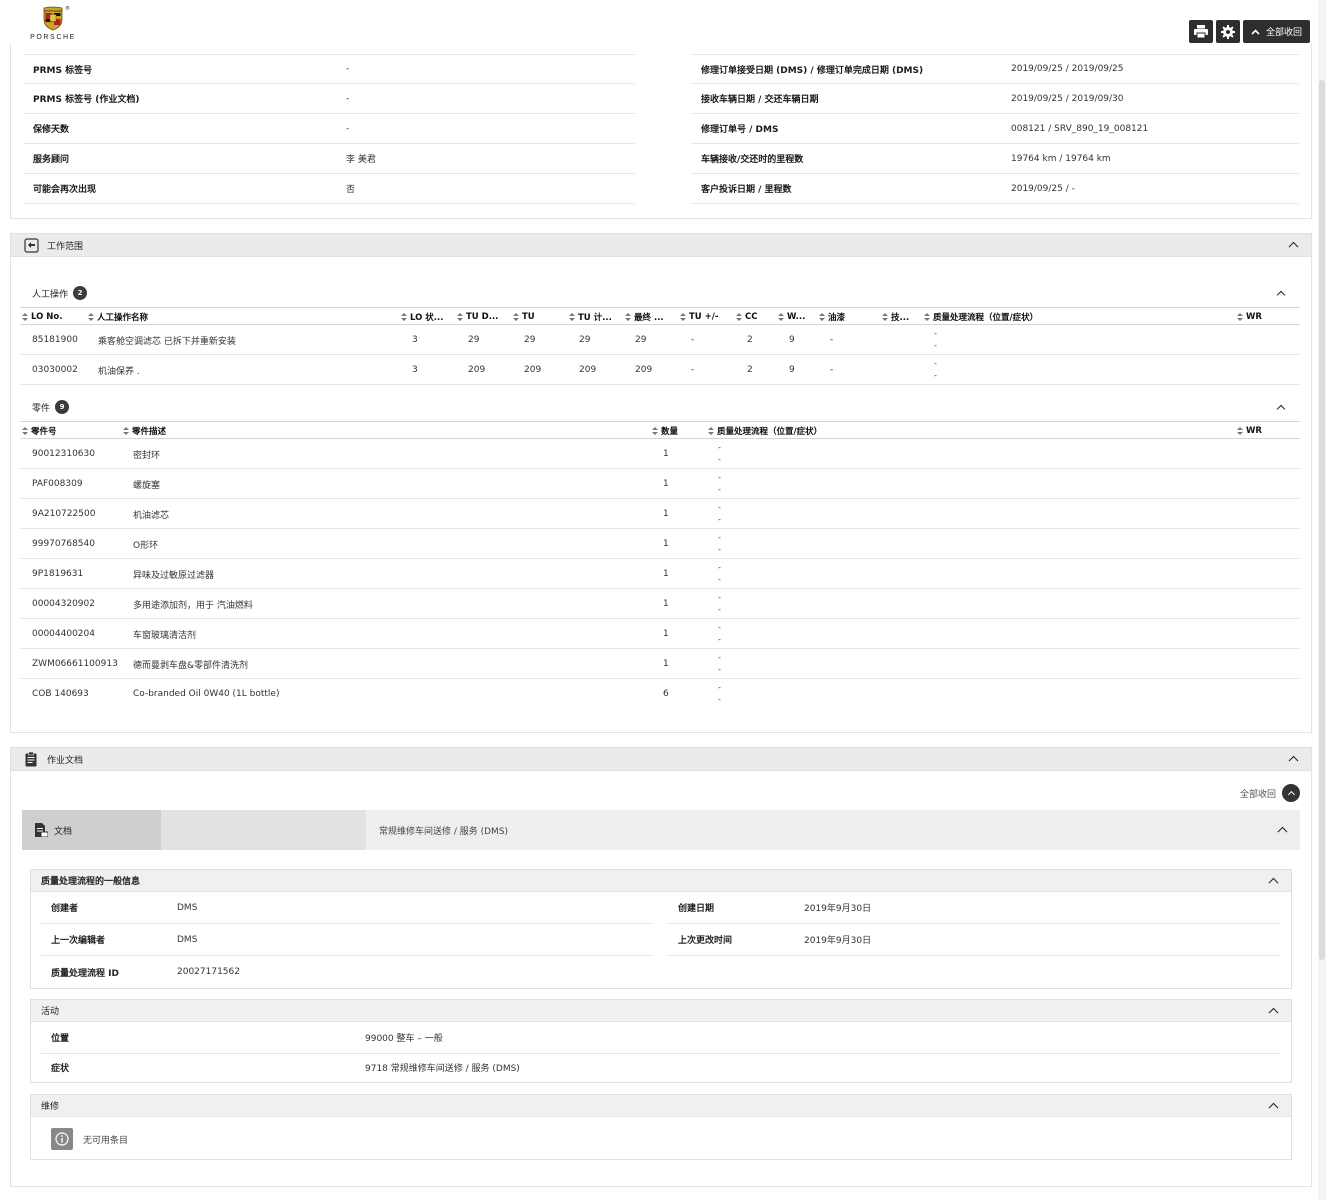 This screenshot has width=1326, height=1200. I want to click on col-cc: CC, so click(746, 317).